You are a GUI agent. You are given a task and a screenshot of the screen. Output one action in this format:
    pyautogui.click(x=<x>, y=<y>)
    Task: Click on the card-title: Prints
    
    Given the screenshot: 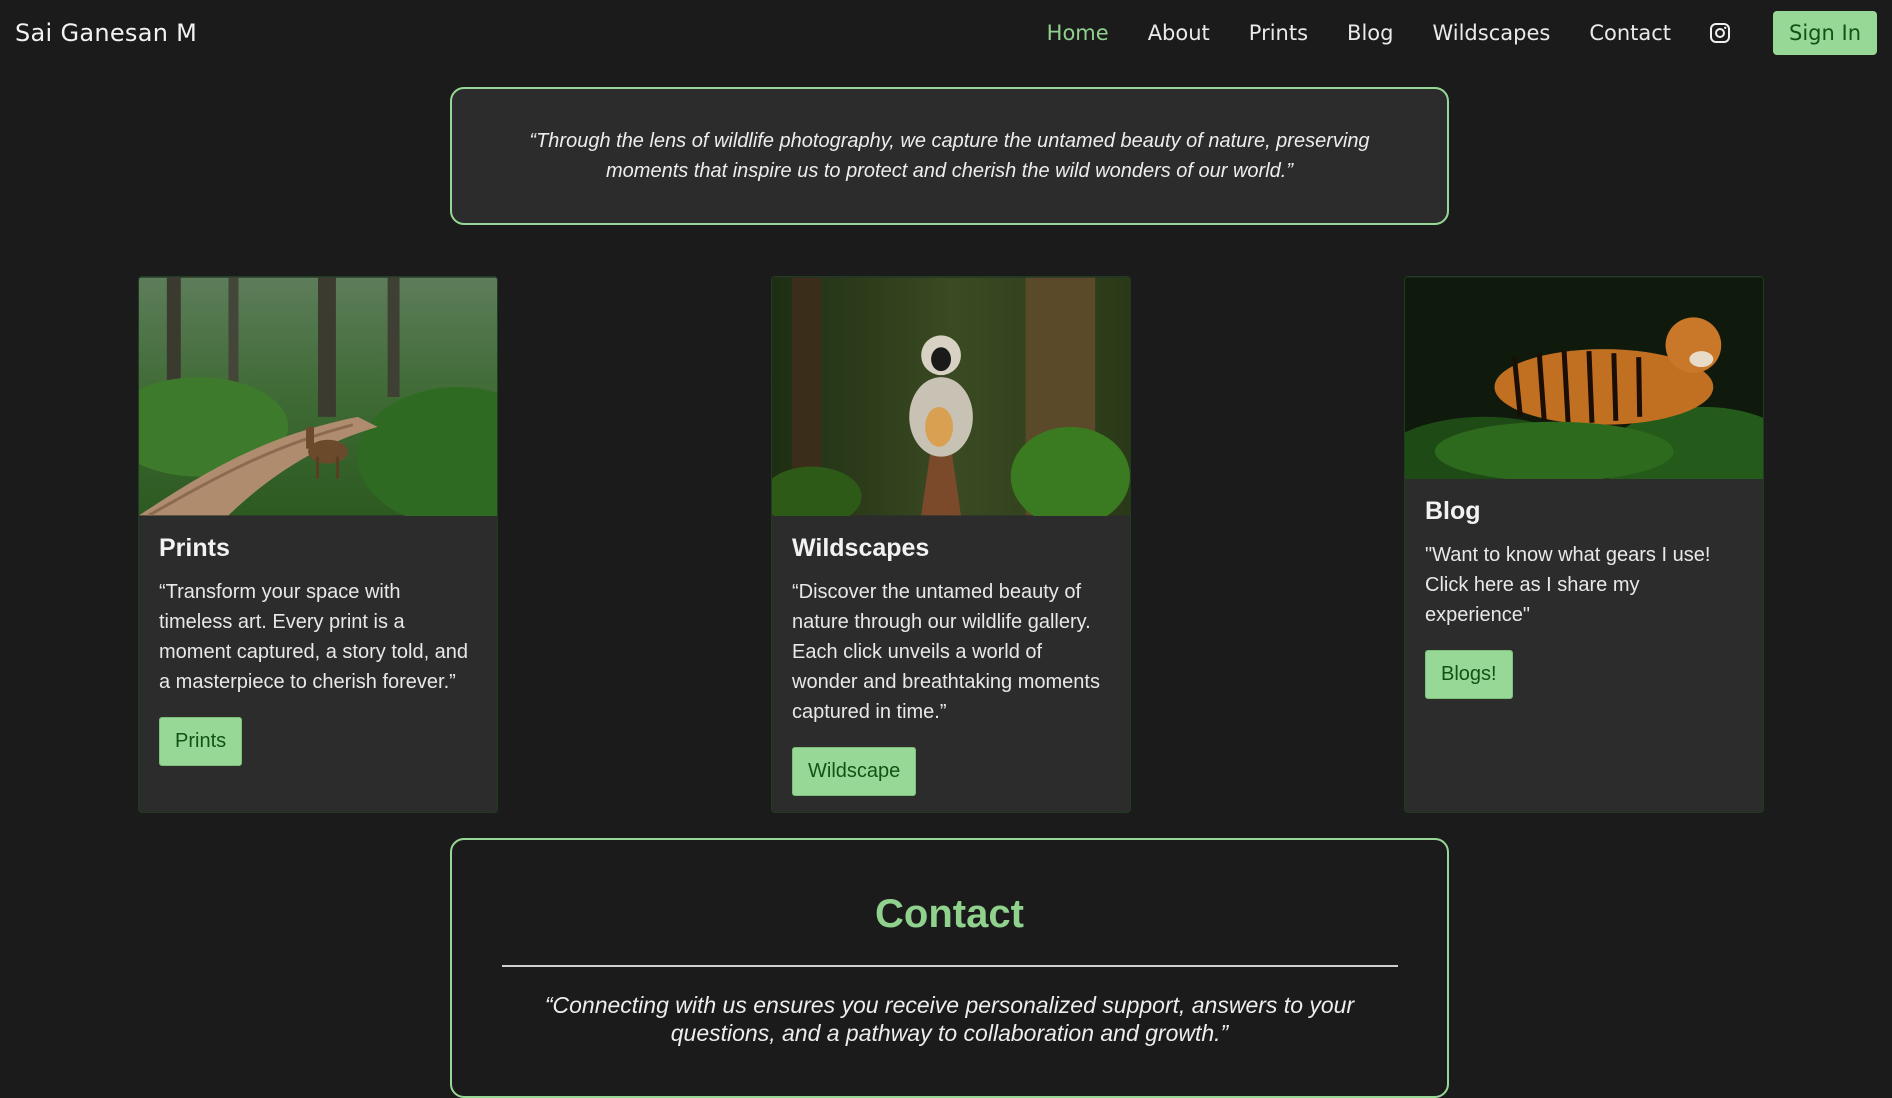 What is the action you would take?
    pyautogui.click(x=194, y=548)
    